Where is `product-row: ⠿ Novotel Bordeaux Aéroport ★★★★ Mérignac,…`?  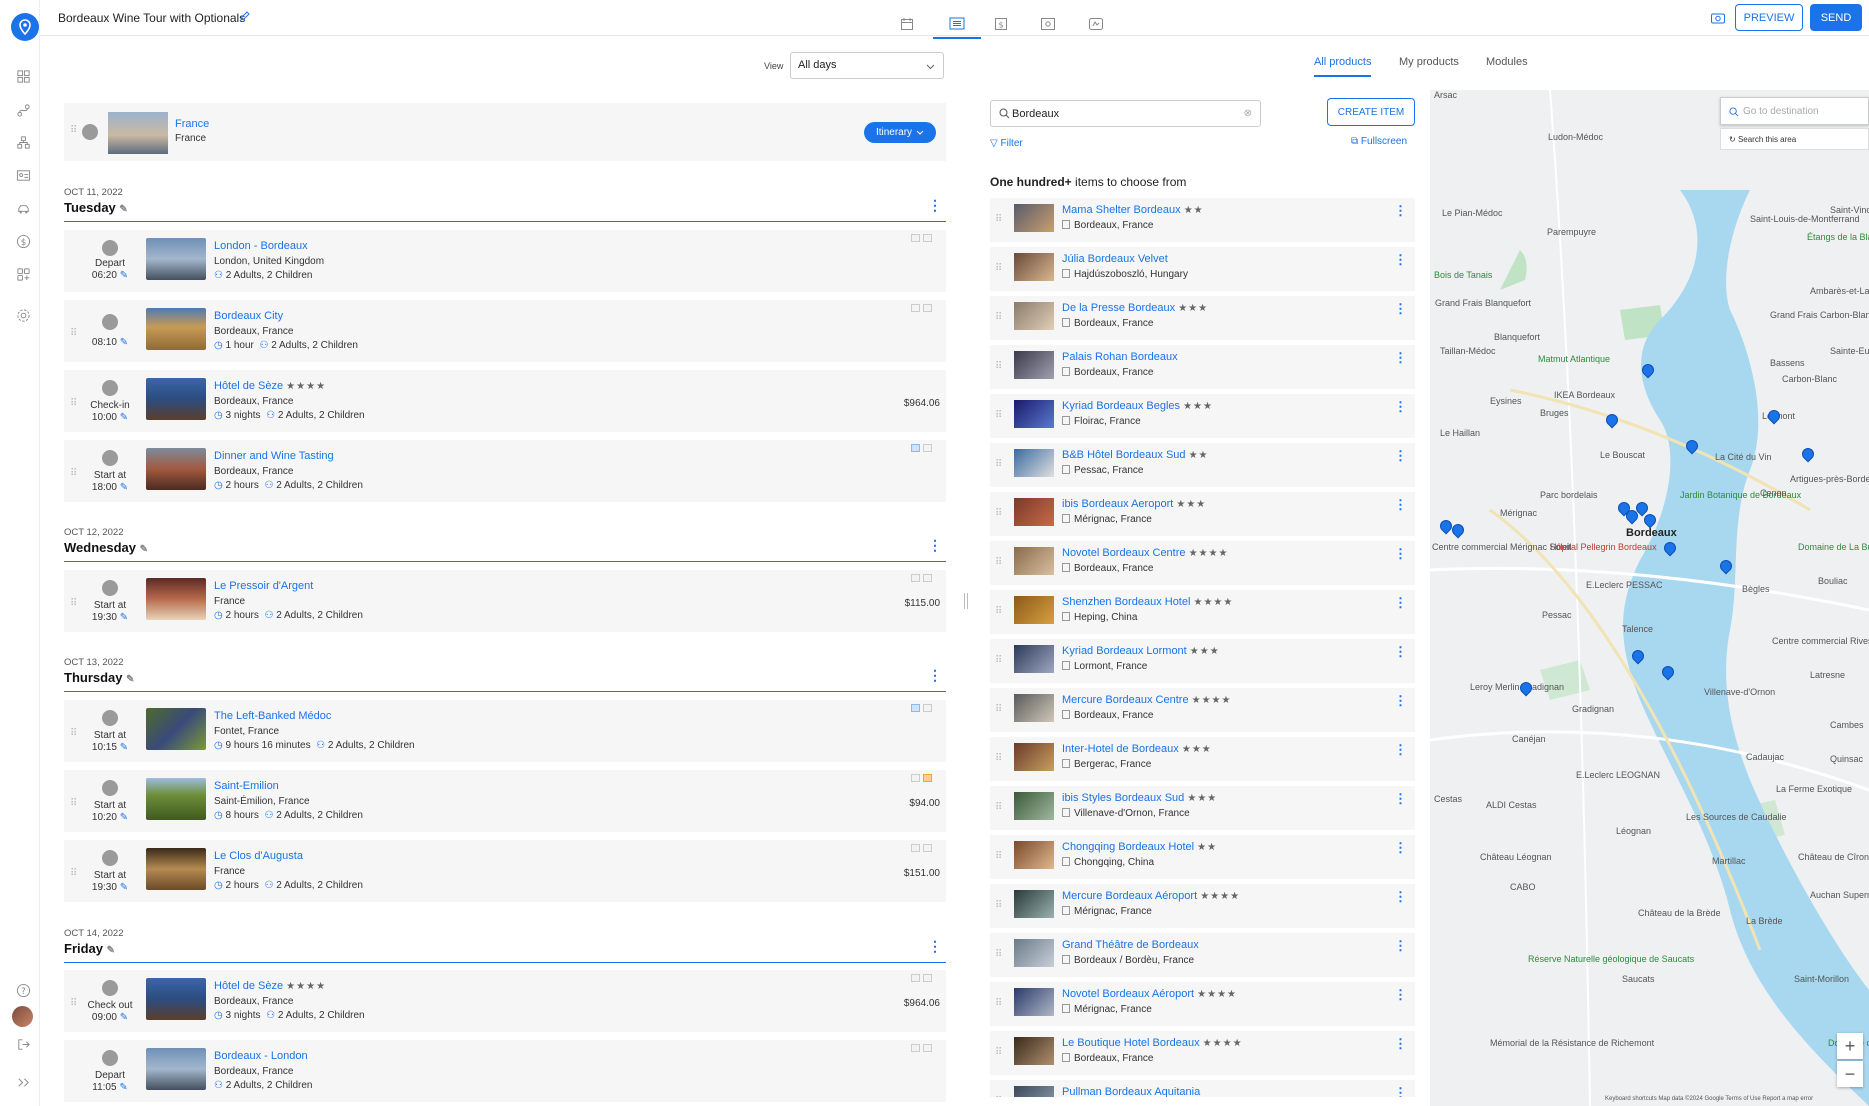
product-row: ⠿ Novotel Bordeaux Aéroport ★★★★ Mérignac,… is located at coordinates (1202, 1004).